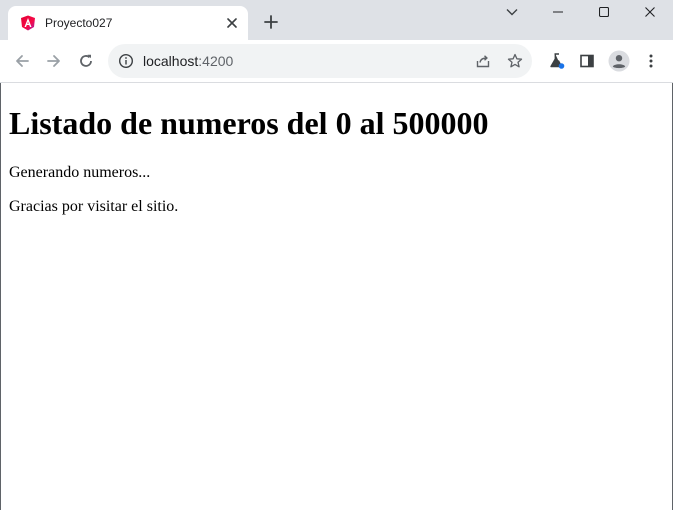 This screenshot has width=673, height=510. I want to click on site-info-icon, so click(126, 61).